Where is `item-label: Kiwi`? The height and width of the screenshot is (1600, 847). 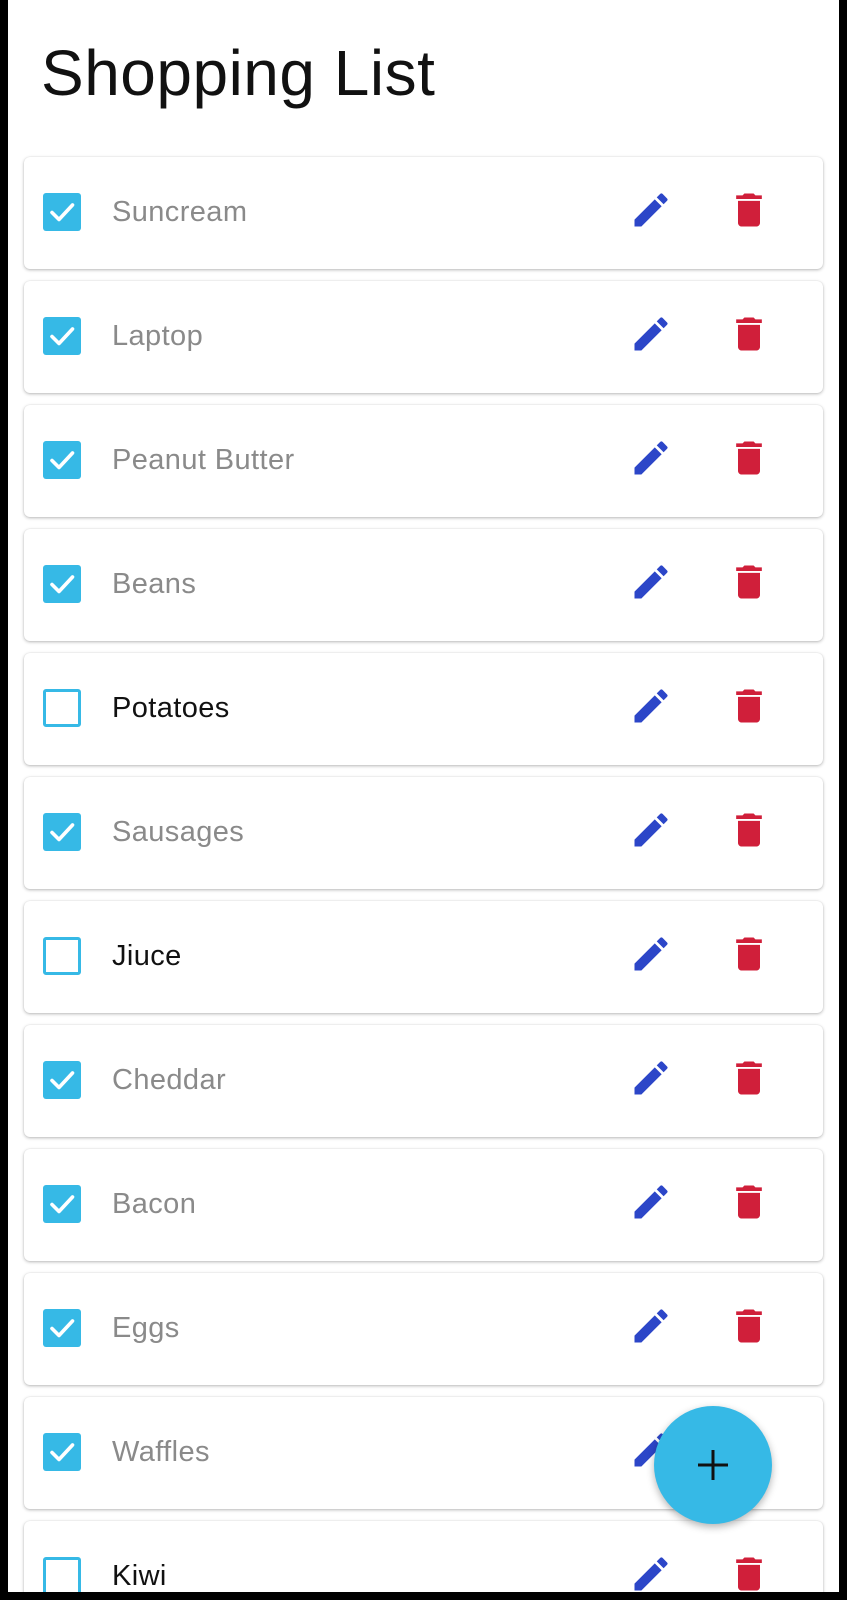 item-label: Kiwi is located at coordinates (139, 1576).